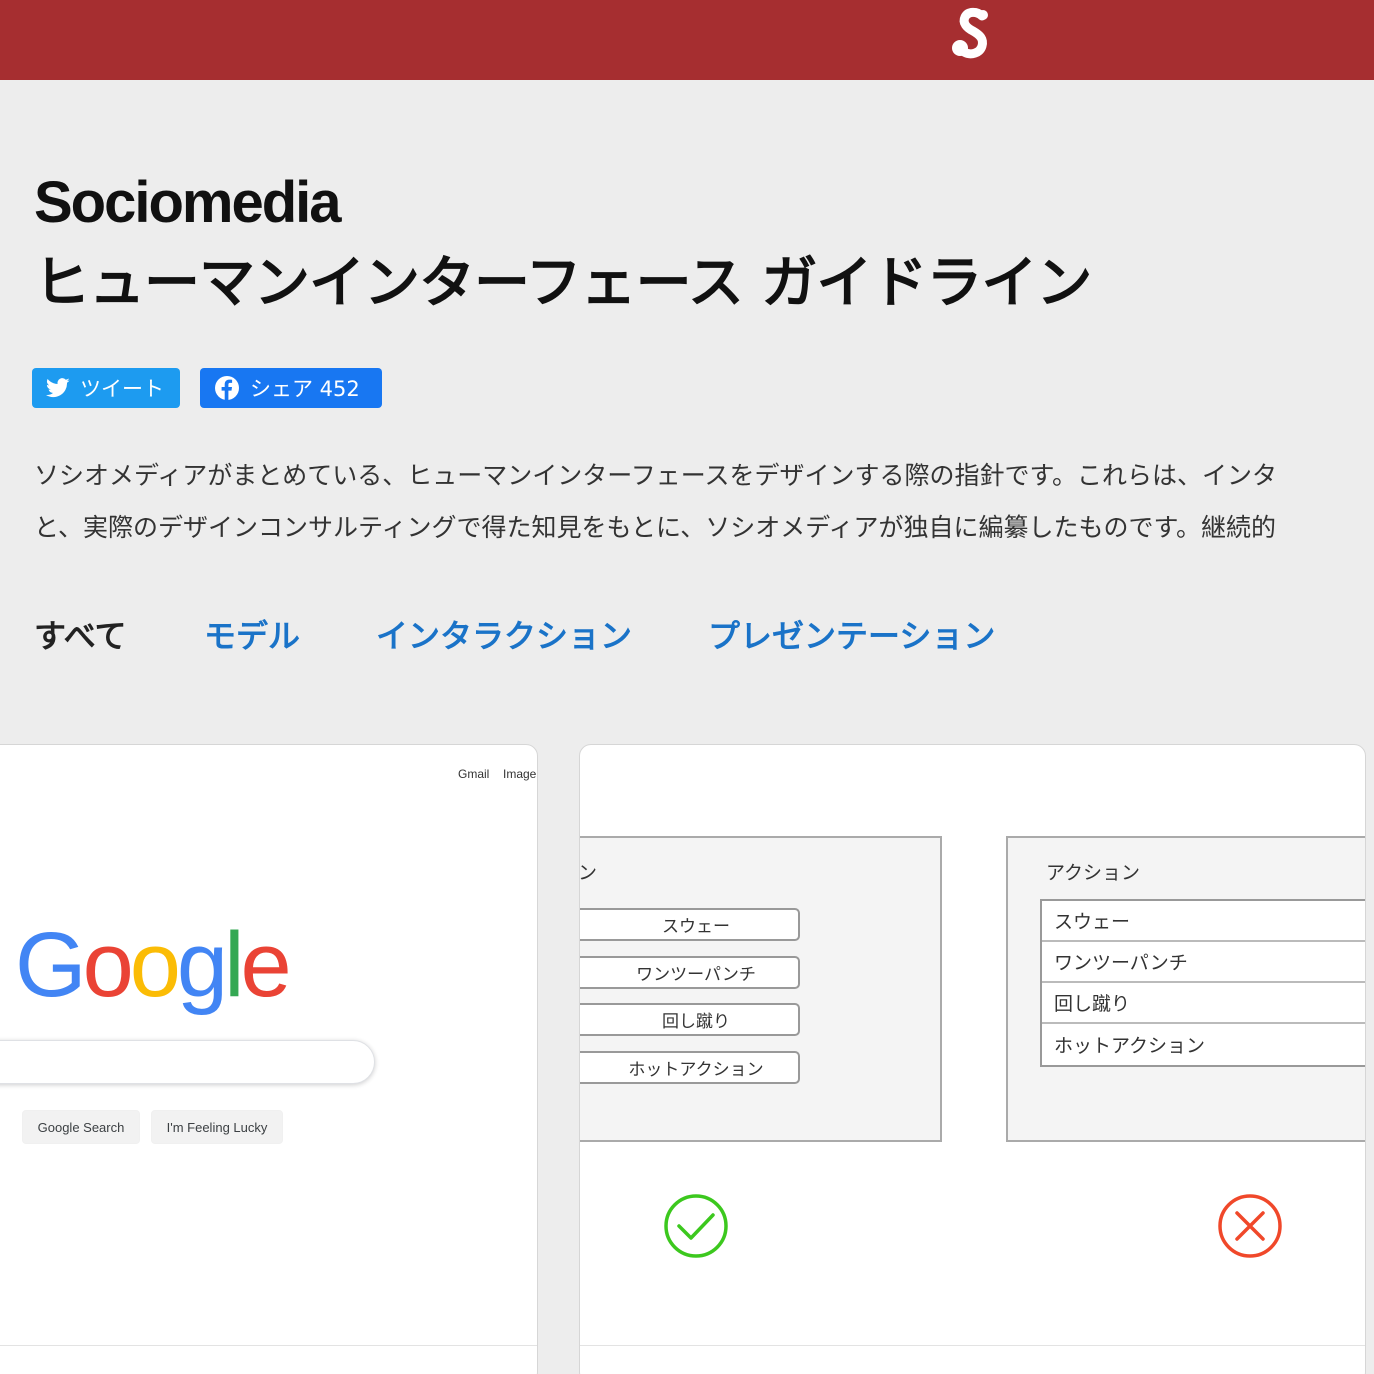 The width and height of the screenshot is (1374, 1374). What do you see at coordinates (1093, 873) in the screenshot?
I see `right-panel-title: アクション` at bounding box center [1093, 873].